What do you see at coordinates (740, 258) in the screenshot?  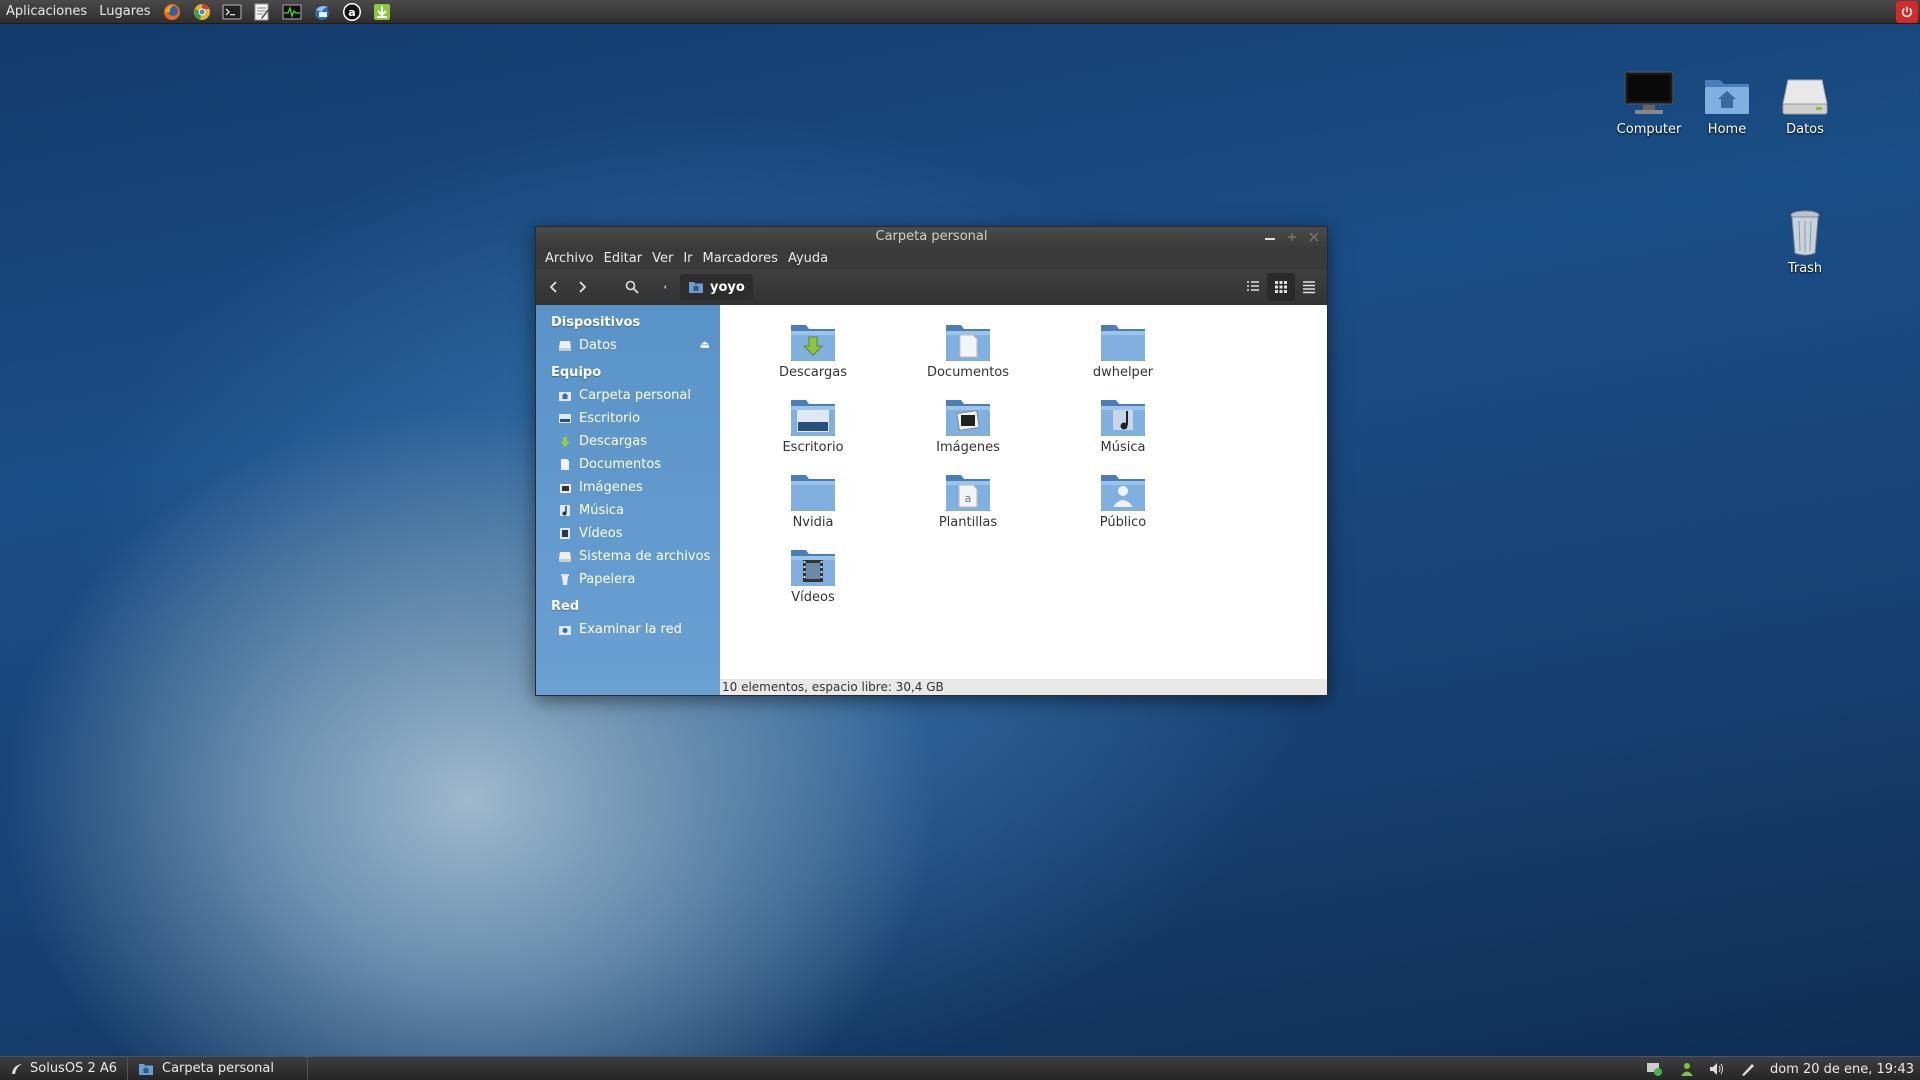 I see `menu-marcadores: Marcadores` at bounding box center [740, 258].